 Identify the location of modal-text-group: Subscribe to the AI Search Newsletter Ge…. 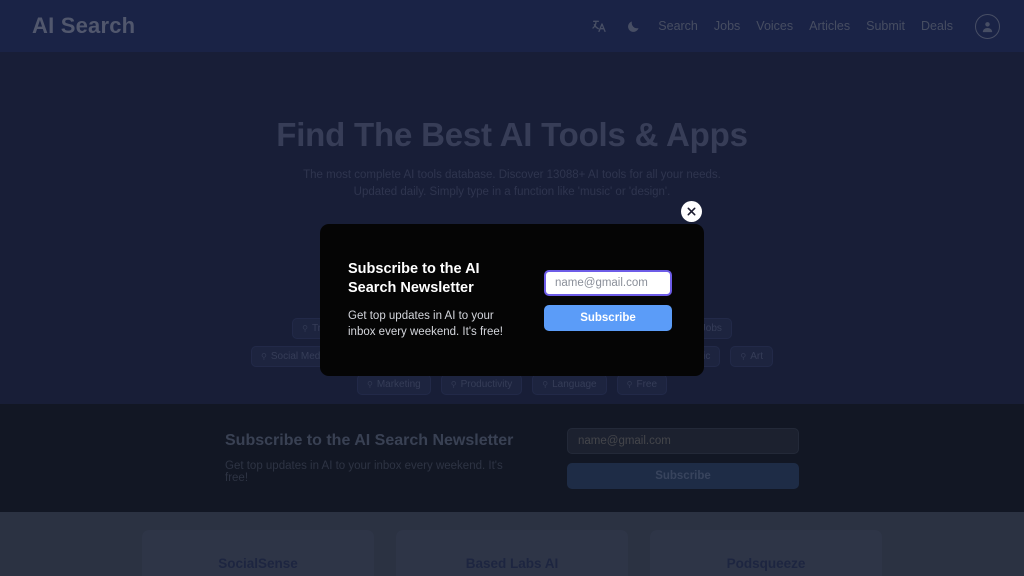
(436, 300).